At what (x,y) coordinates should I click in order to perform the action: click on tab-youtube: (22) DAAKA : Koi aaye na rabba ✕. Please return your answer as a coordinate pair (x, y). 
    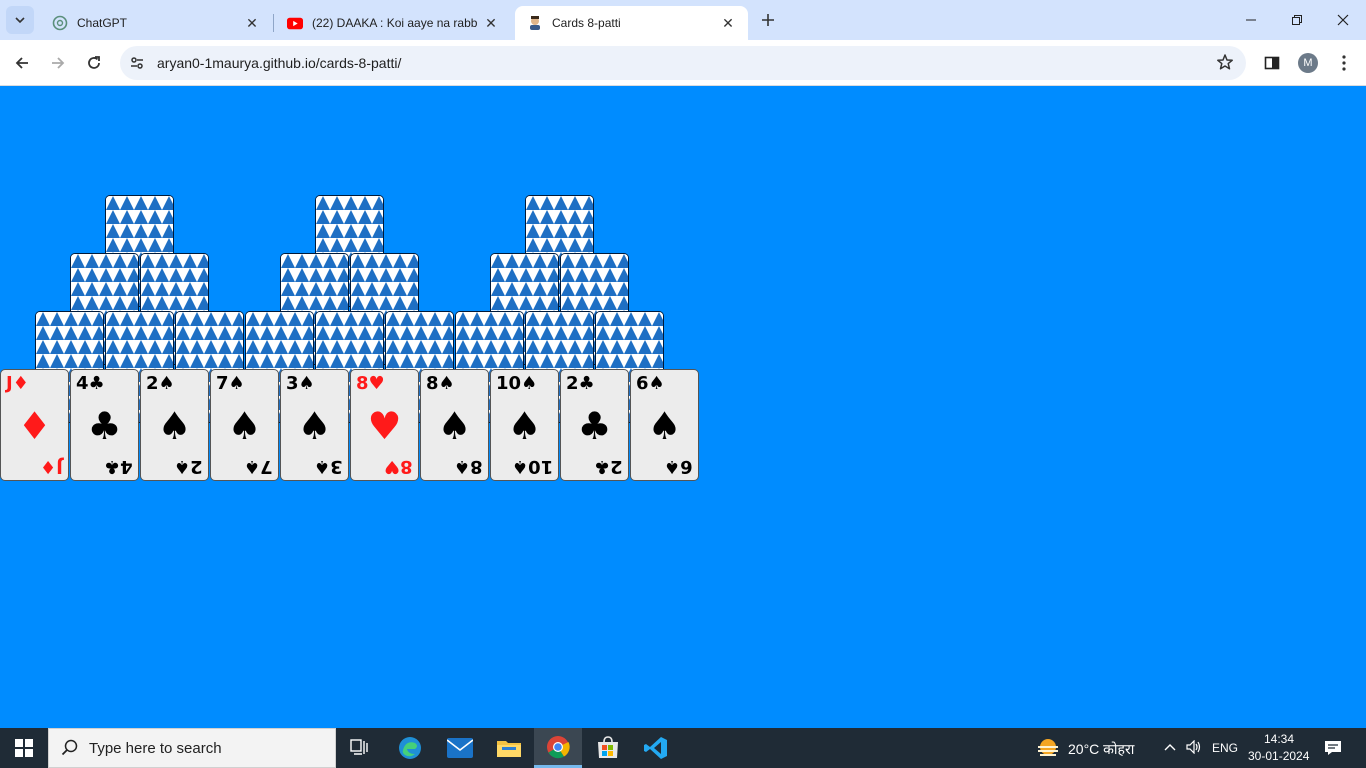
    Looking at the image, I should click on (393, 23).